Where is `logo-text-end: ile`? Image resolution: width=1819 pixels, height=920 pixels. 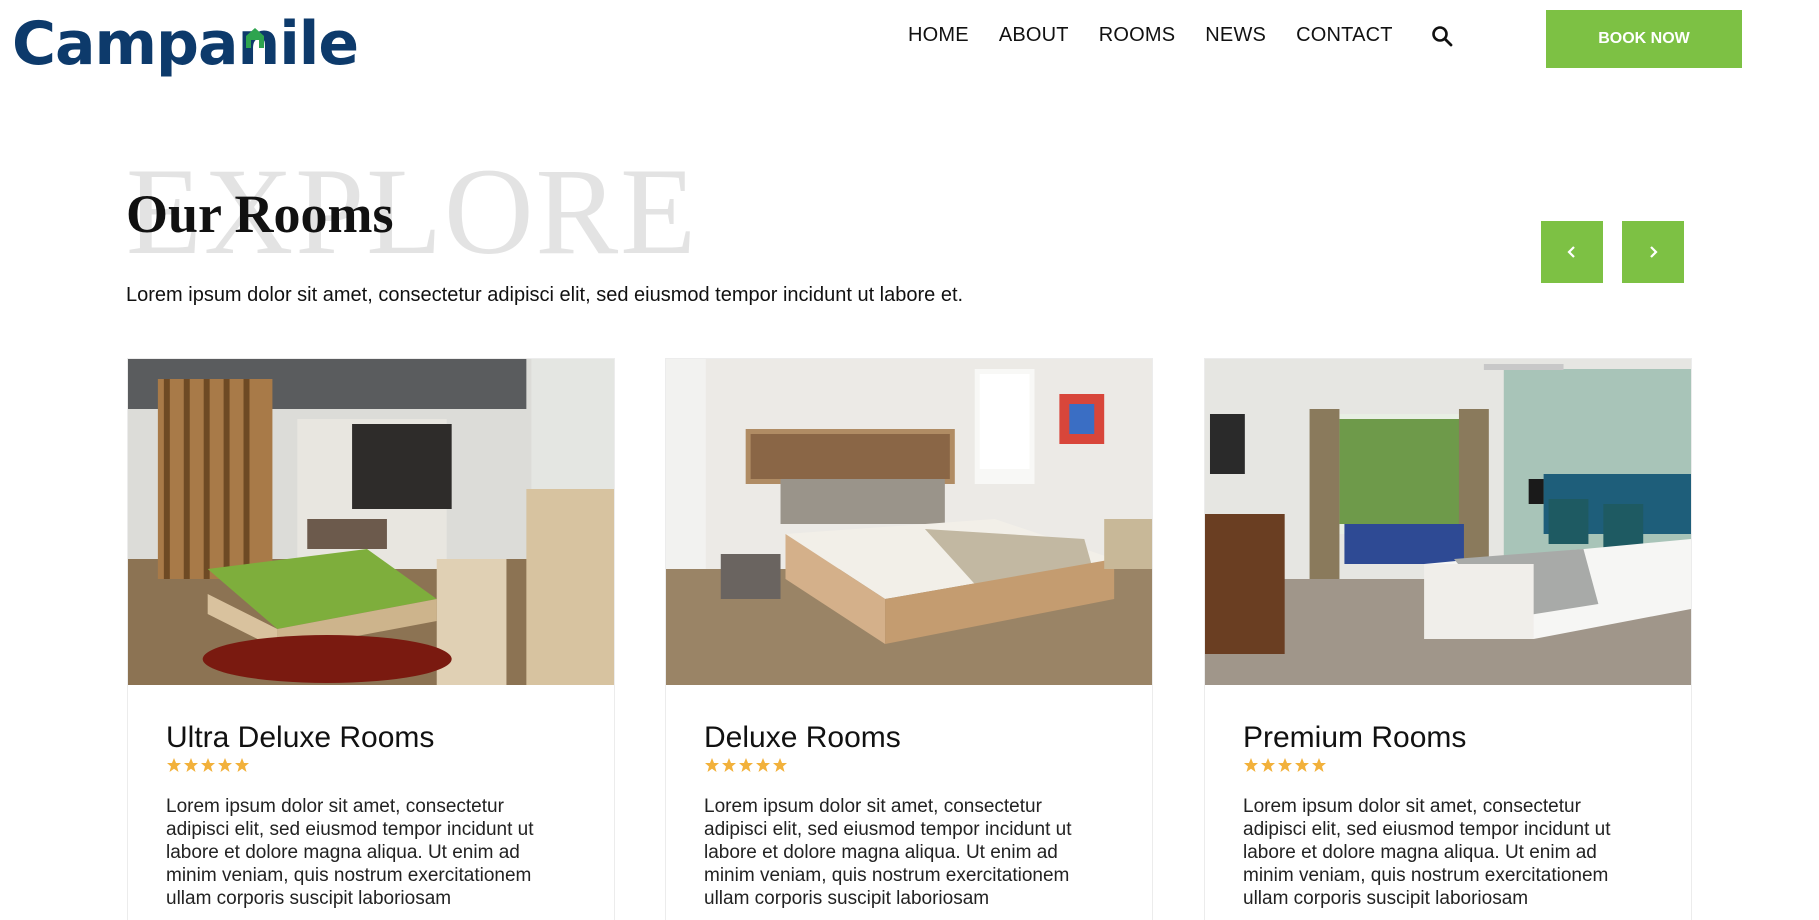 logo-text-end: ile is located at coordinates (319, 44).